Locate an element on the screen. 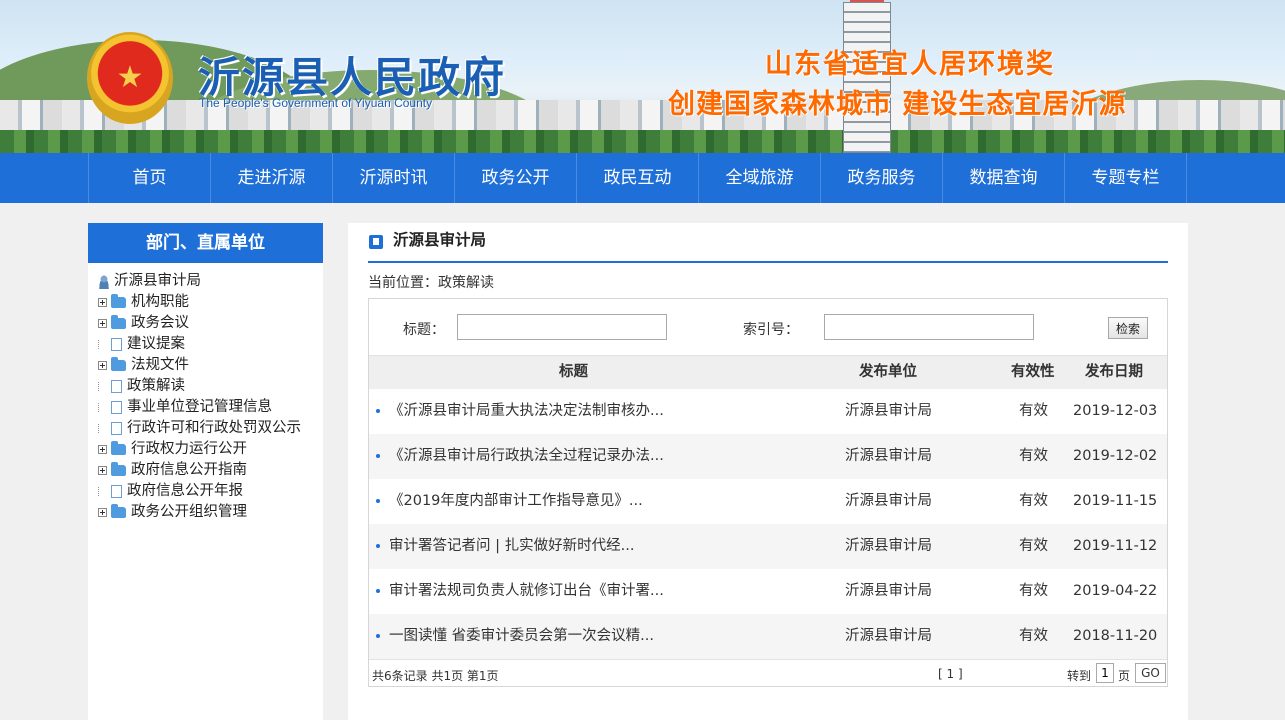 This screenshot has height=720, width=1285. table-header: 标题 发布单位 有效性 发布日期 is located at coordinates (768, 372).